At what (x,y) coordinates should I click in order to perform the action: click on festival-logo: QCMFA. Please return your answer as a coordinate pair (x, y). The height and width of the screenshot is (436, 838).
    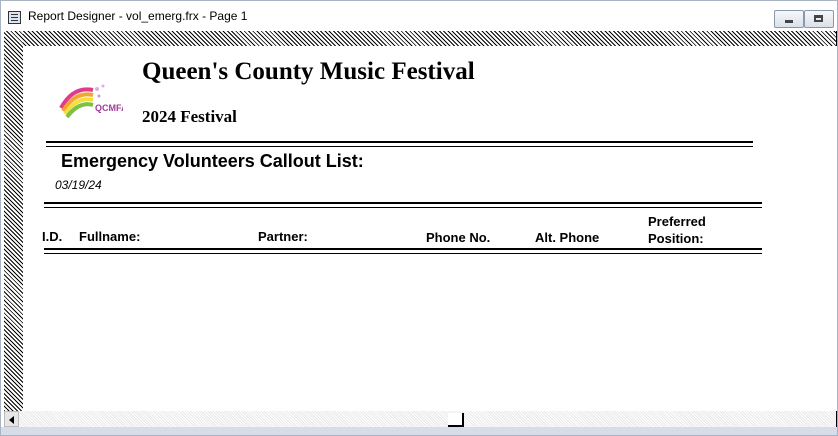
    Looking at the image, I should click on (91, 101).